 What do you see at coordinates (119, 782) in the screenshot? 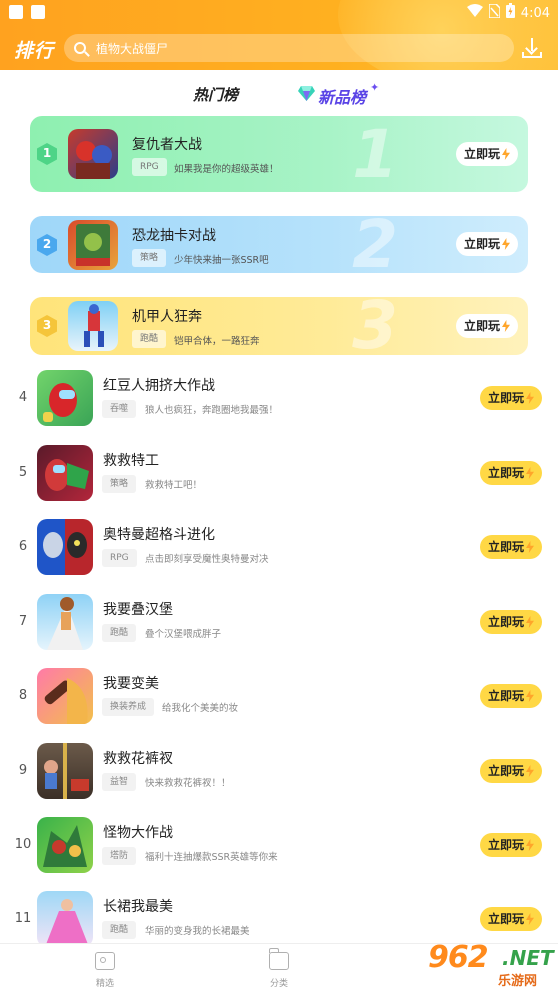
I see `genre-tag: 益智` at bounding box center [119, 782].